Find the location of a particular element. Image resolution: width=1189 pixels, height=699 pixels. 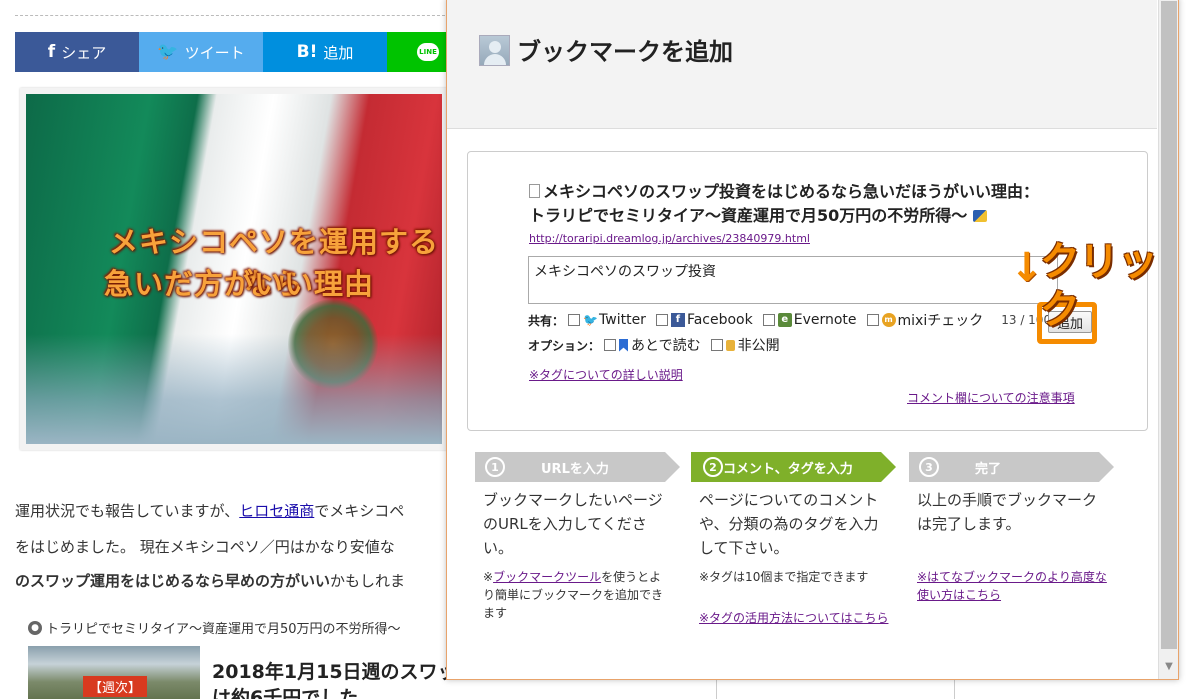

step-1-tab: 1 URLを入力 is located at coordinates (577, 467).